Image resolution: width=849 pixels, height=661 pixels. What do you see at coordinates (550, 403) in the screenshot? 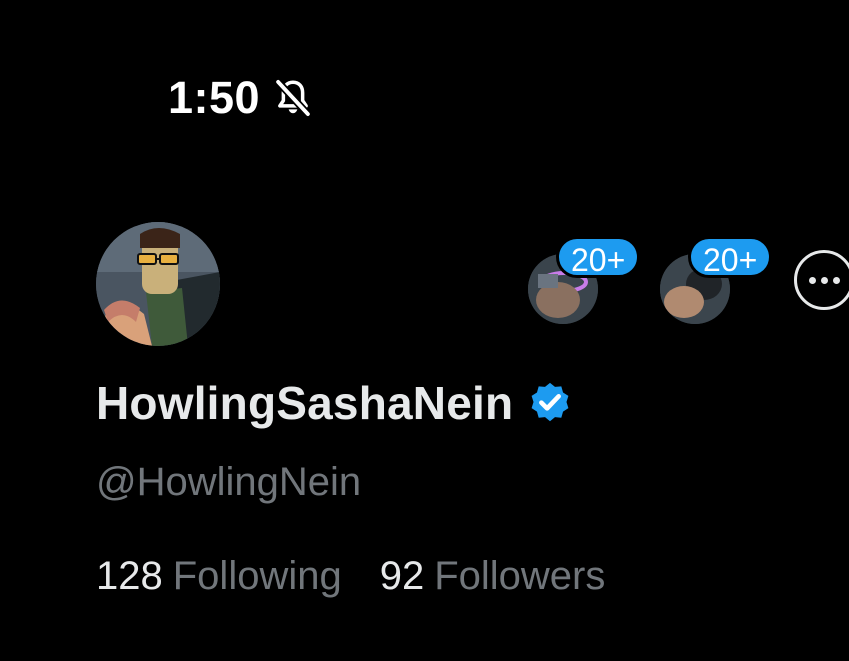
I see `verified-badge-icon` at bounding box center [550, 403].